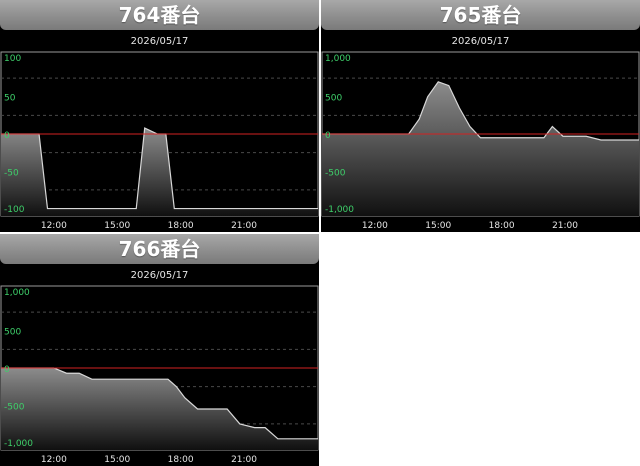 This screenshot has width=640, height=466. Describe the element at coordinates (10, 99) in the screenshot. I see `y-tick-label: 50` at that location.